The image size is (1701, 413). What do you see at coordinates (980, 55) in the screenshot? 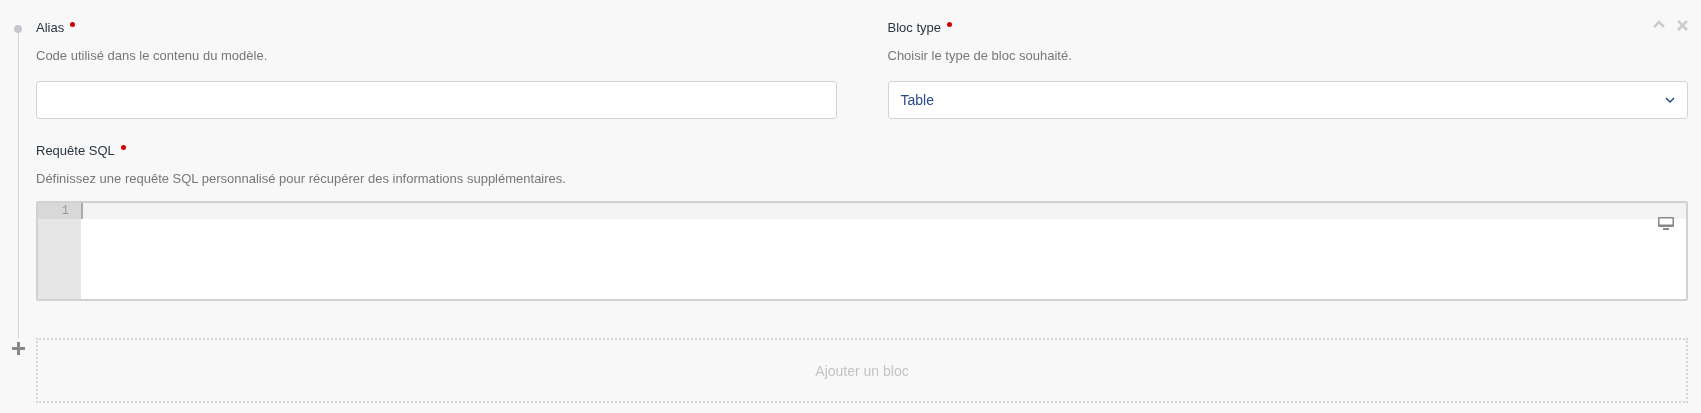
I see `field-description: Choisir le type de bloc souhaité.` at bounding box center [980, 55].